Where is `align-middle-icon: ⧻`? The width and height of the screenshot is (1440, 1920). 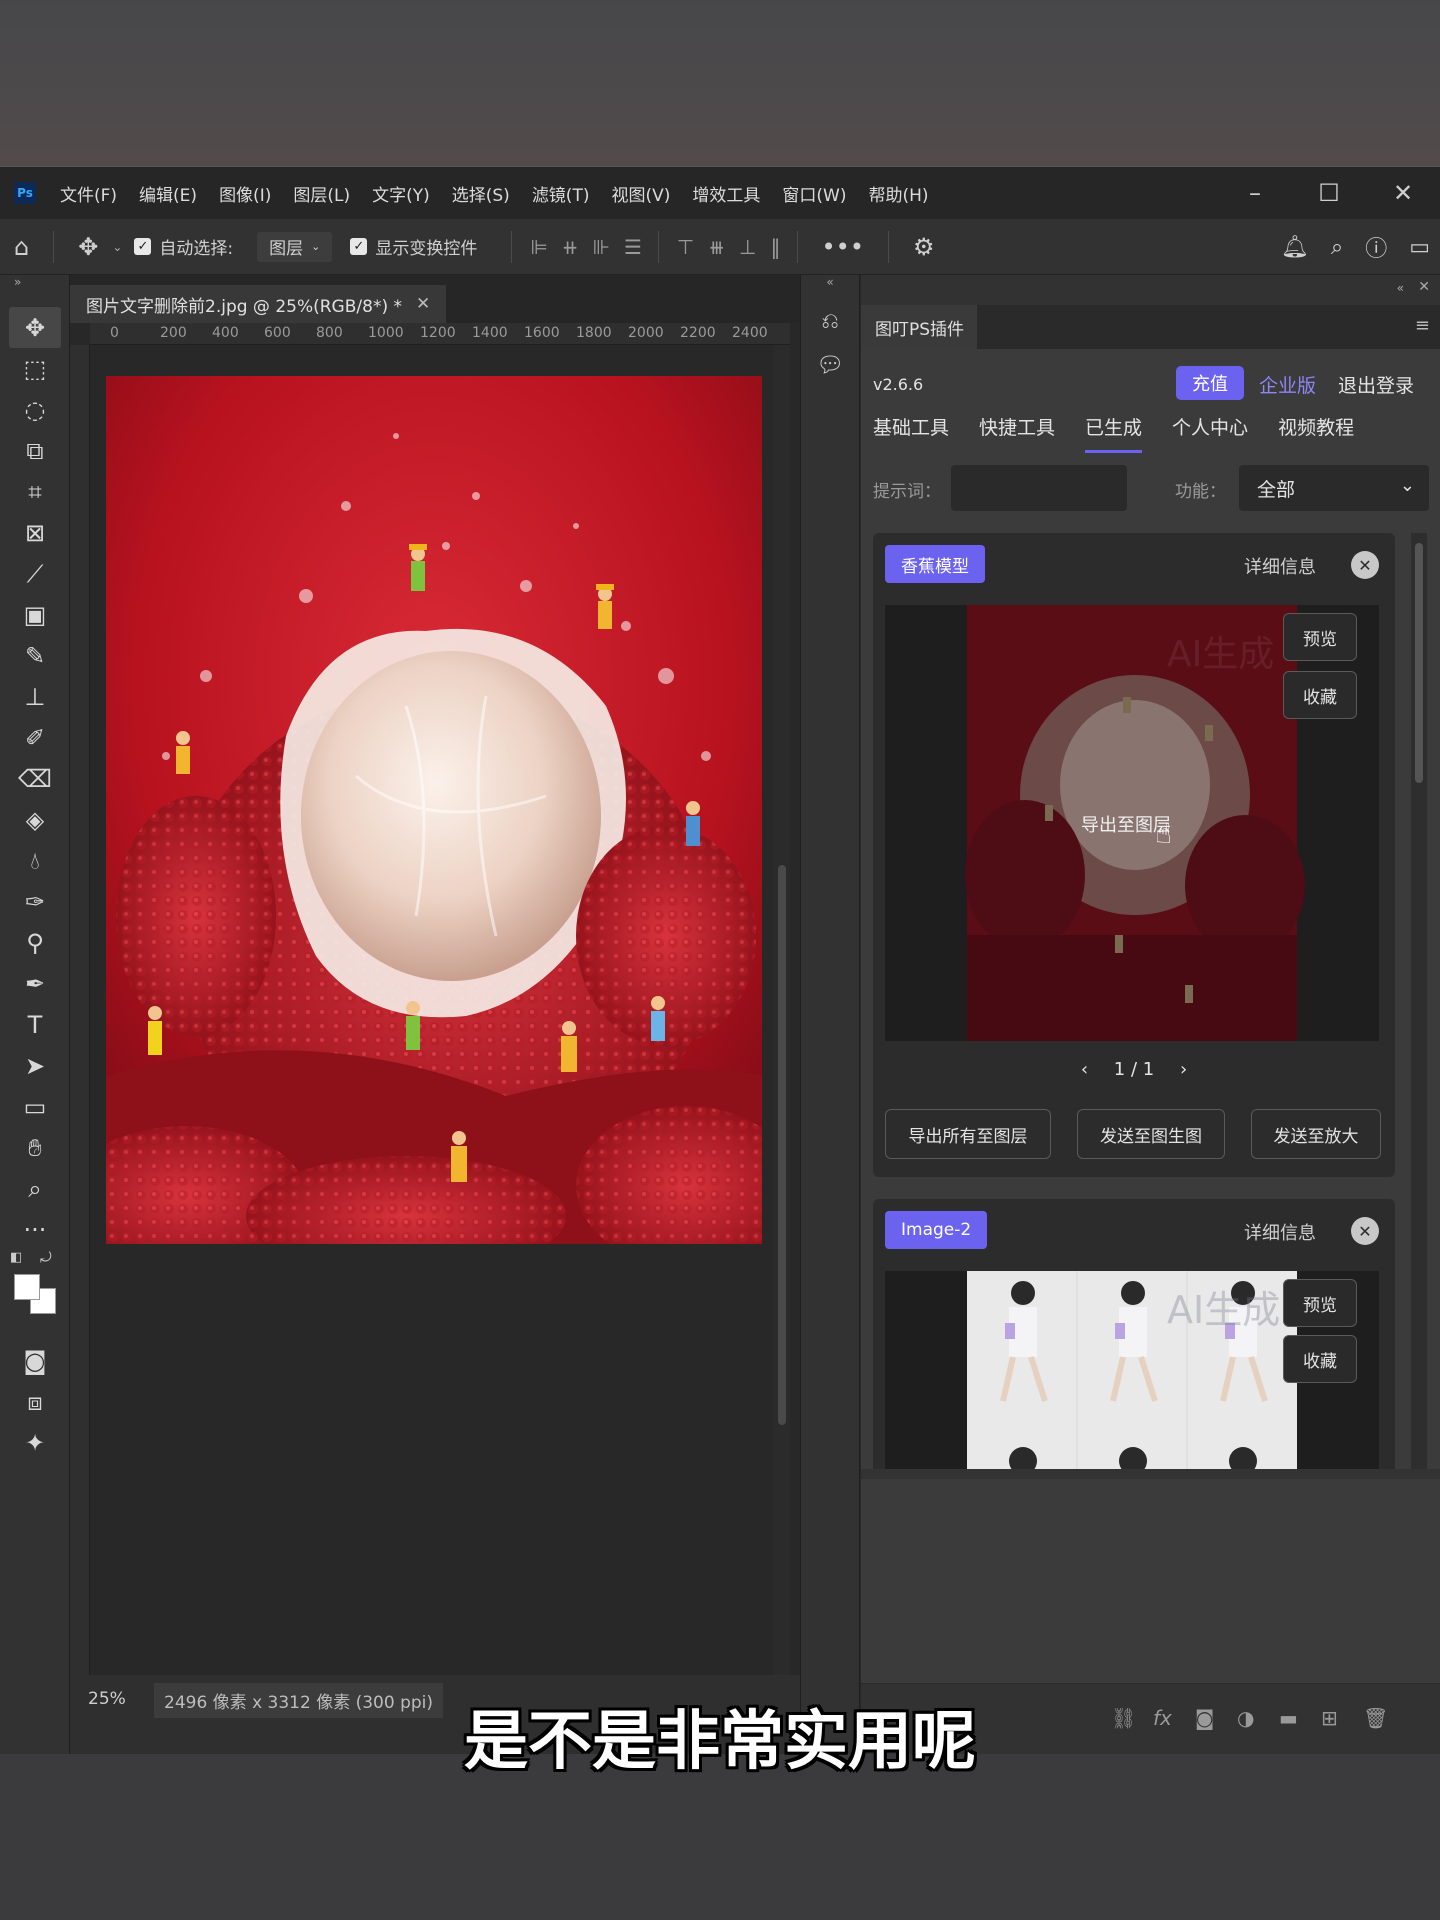 align-middle-icon: ⧻ is located at coordinates (716, 247).